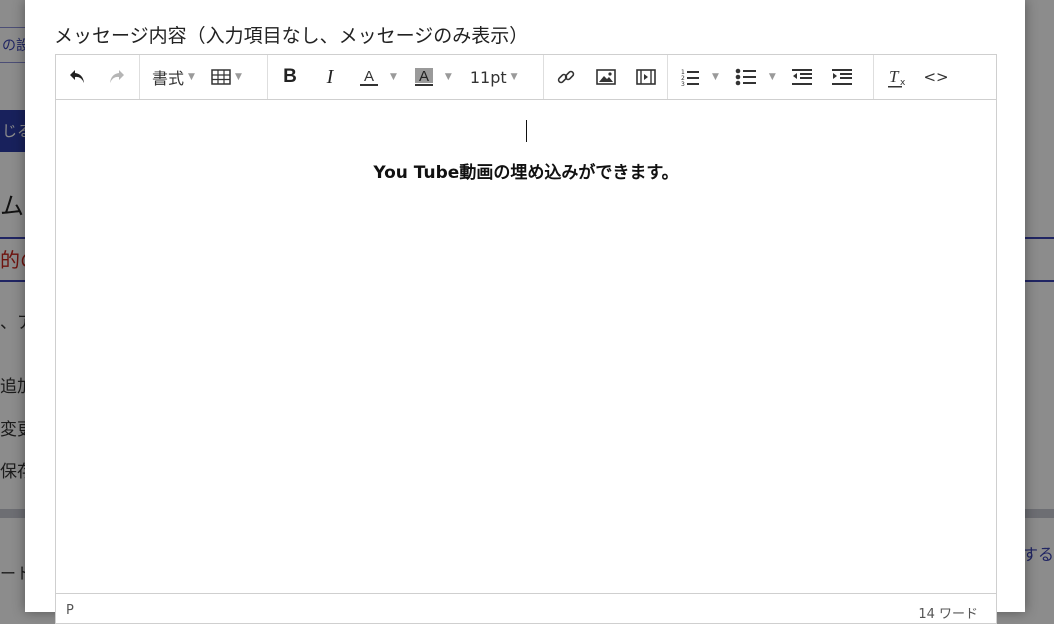  Describe the element at coordinates (745, 77) in the screenshot. I see `bullet-list-icon` at that location.